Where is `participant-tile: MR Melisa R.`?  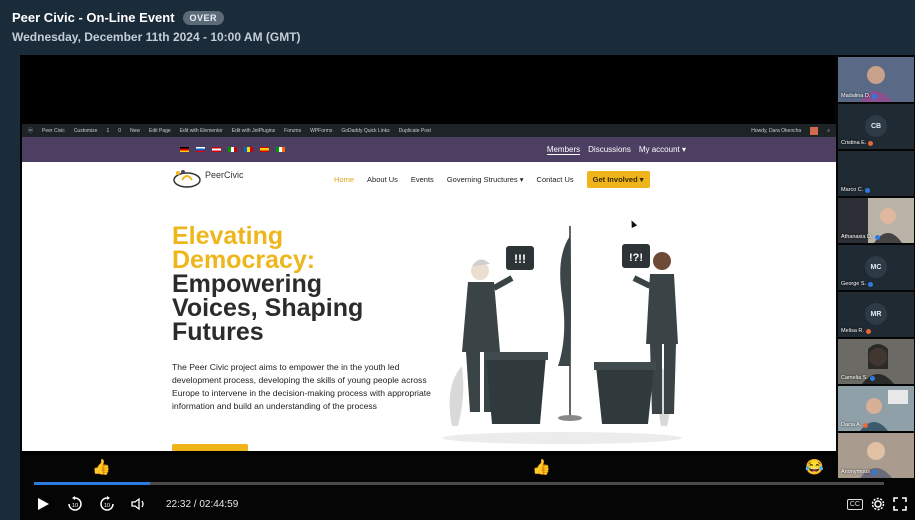
participant-tile: MR Melisa R. is located at coordinates (876, 314).